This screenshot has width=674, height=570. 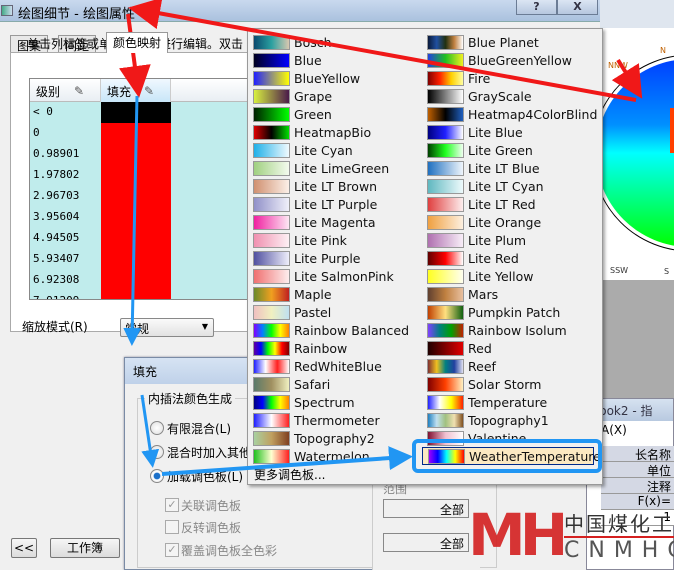 I want to click on palette-item: Maple, so click(x=334, y=294).